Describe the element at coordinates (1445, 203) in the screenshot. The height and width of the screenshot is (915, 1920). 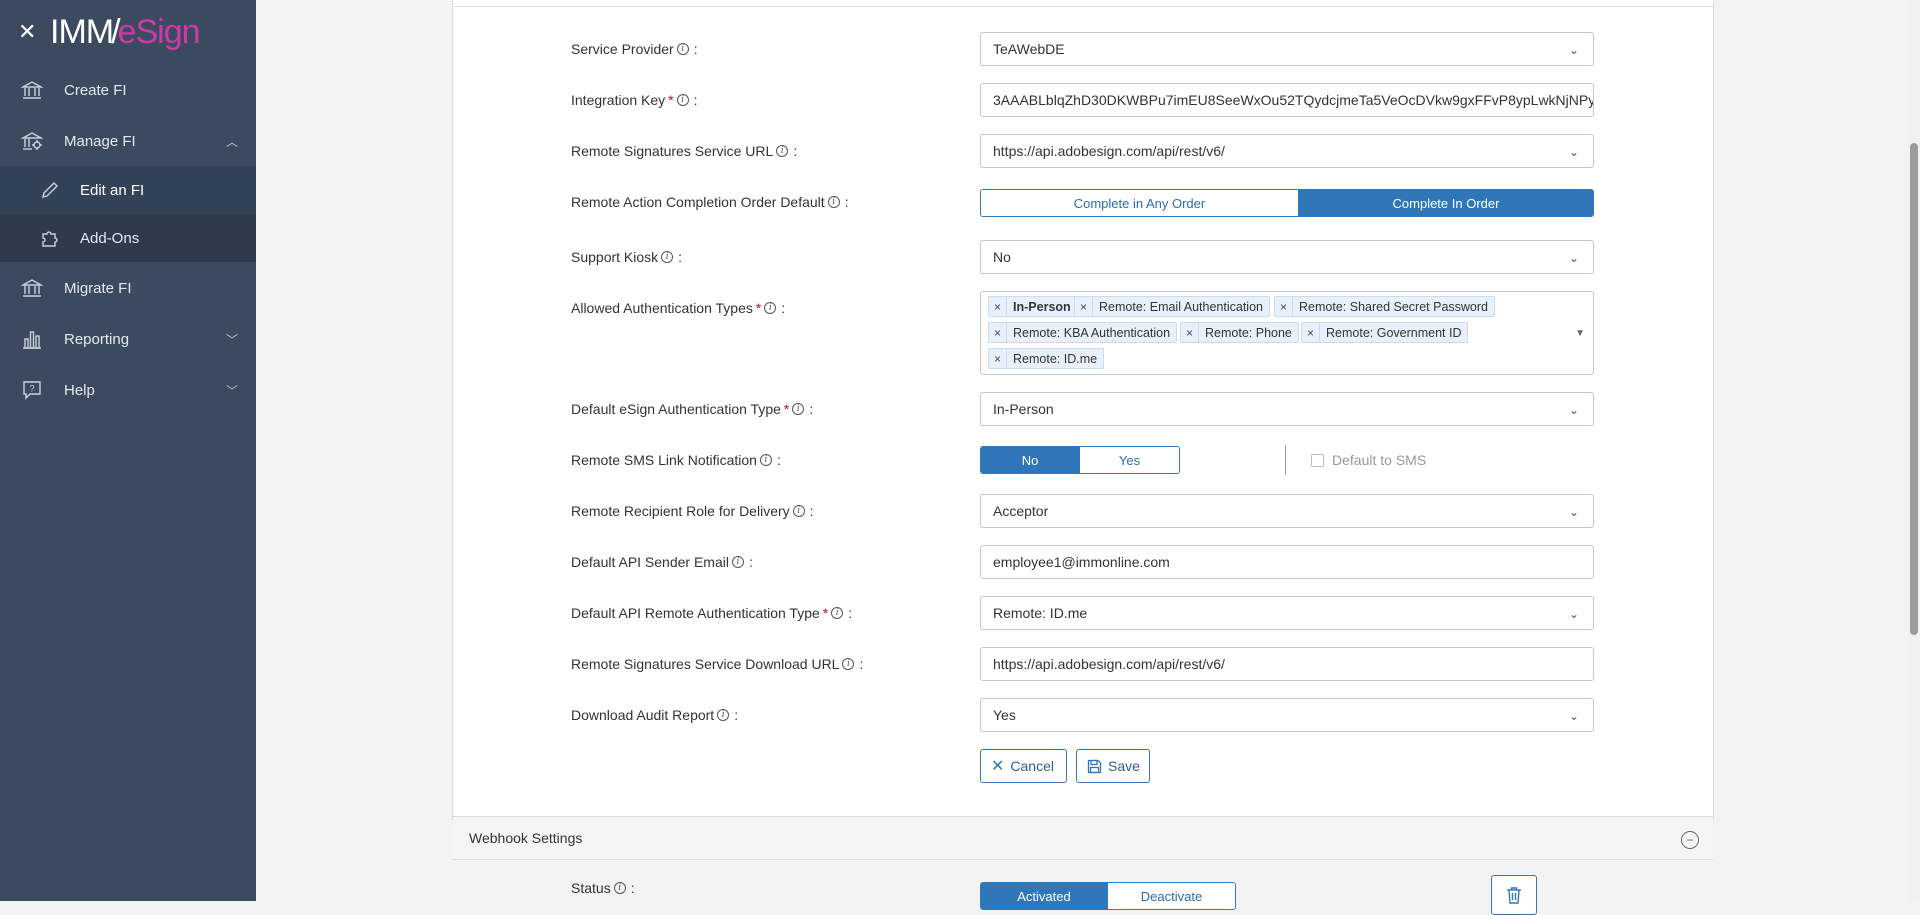
I see `complete-in-order-option: Complete In Order` at that location.